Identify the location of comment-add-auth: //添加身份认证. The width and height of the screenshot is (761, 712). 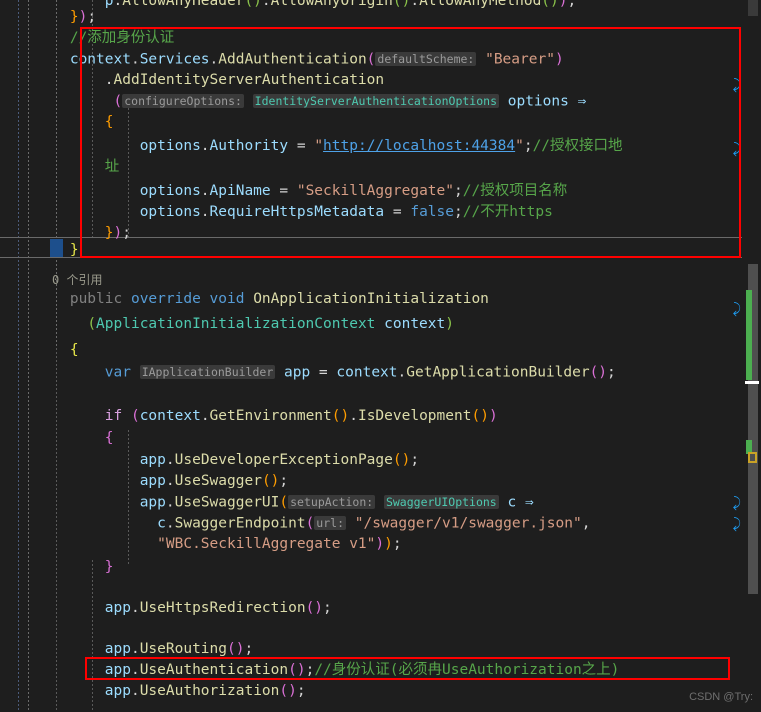
(122, 38).